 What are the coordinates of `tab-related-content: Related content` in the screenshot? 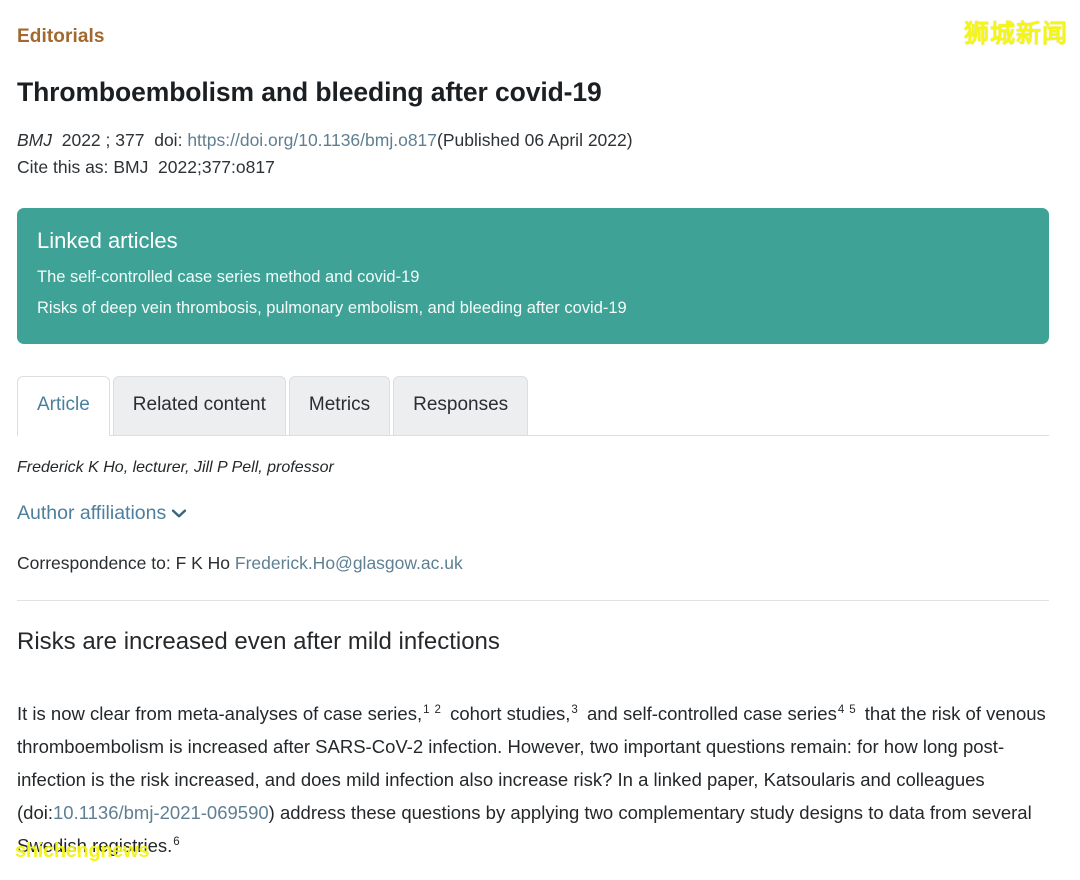 It's located at (199, 405).